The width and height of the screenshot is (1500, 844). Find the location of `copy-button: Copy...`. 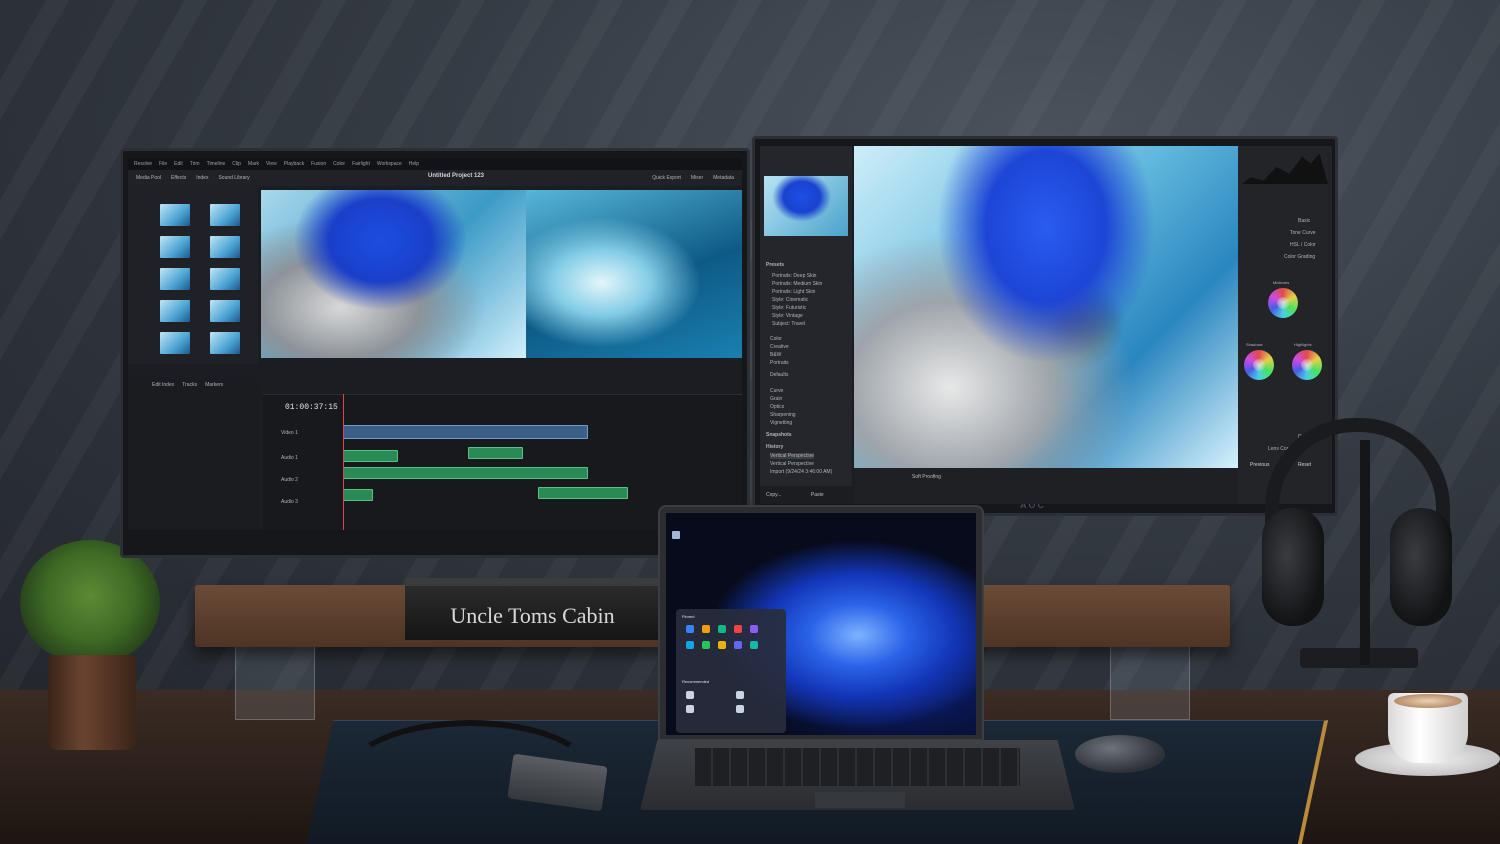

copy-button: Copy... is located at coordinates (773, 495).